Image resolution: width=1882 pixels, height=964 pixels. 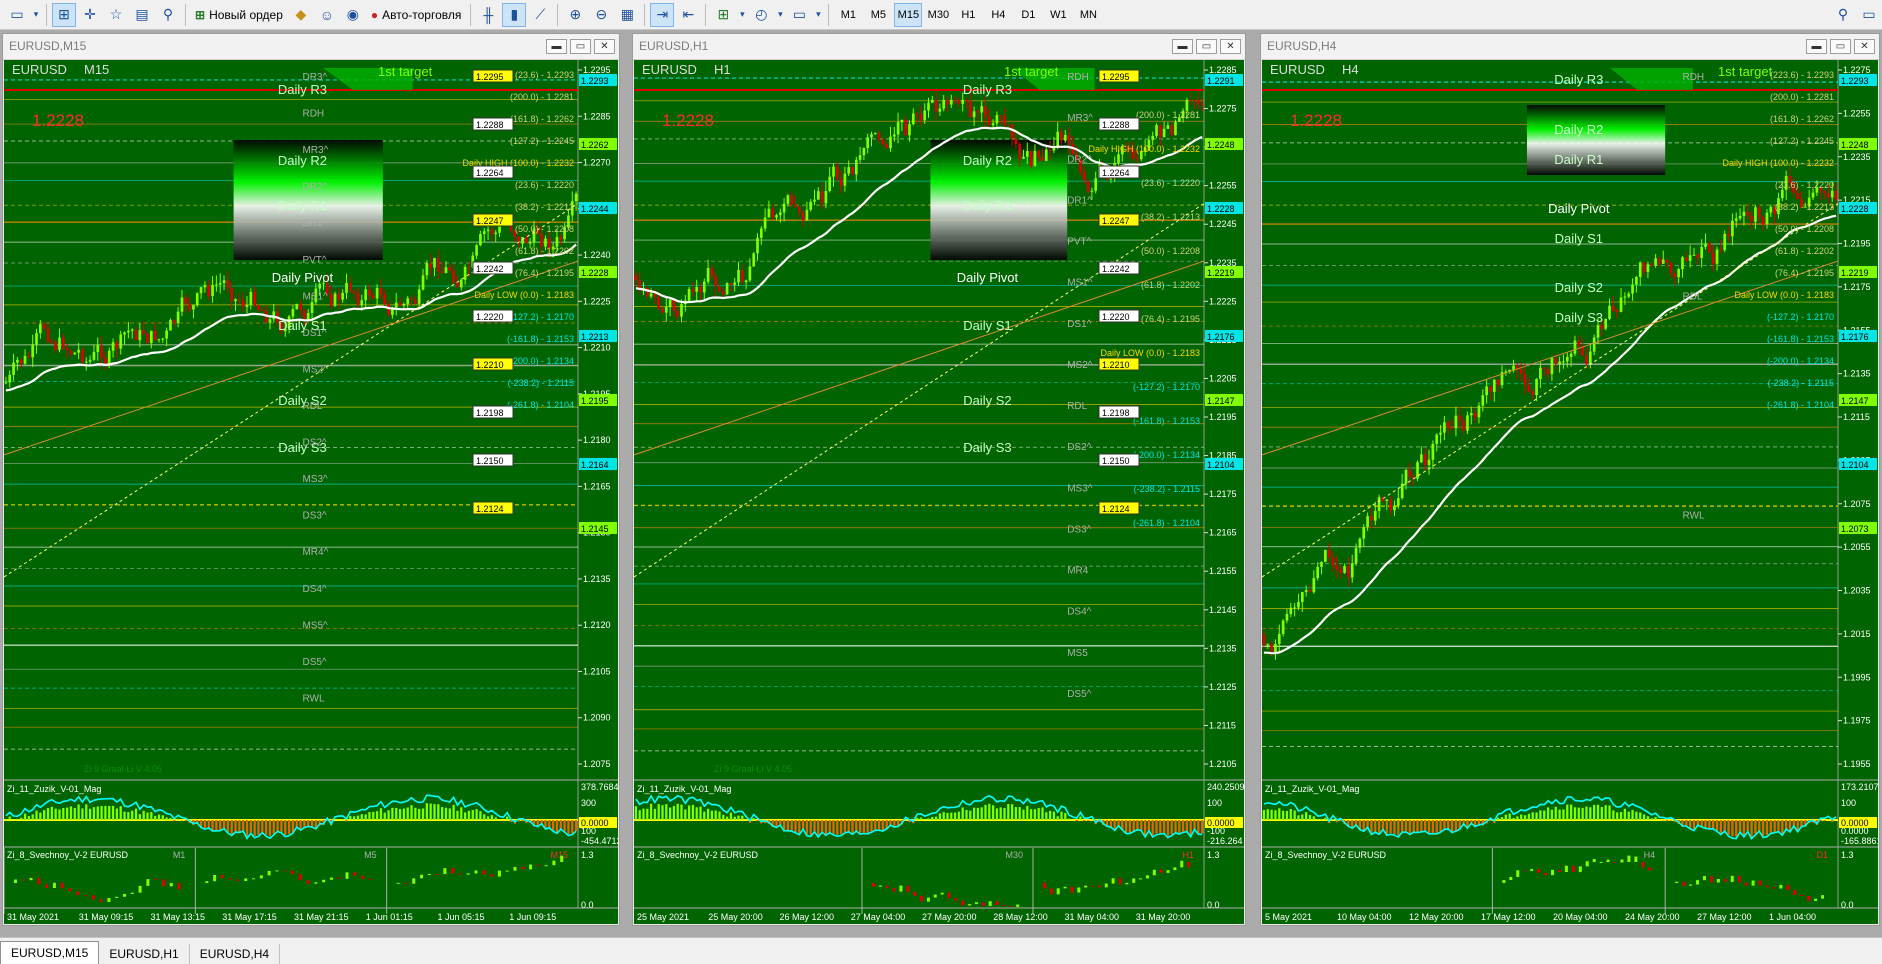 I want to click on chart-titlebar: EURUSD,M15 ▬ ▭ ✕, so click(x=311, y=47).